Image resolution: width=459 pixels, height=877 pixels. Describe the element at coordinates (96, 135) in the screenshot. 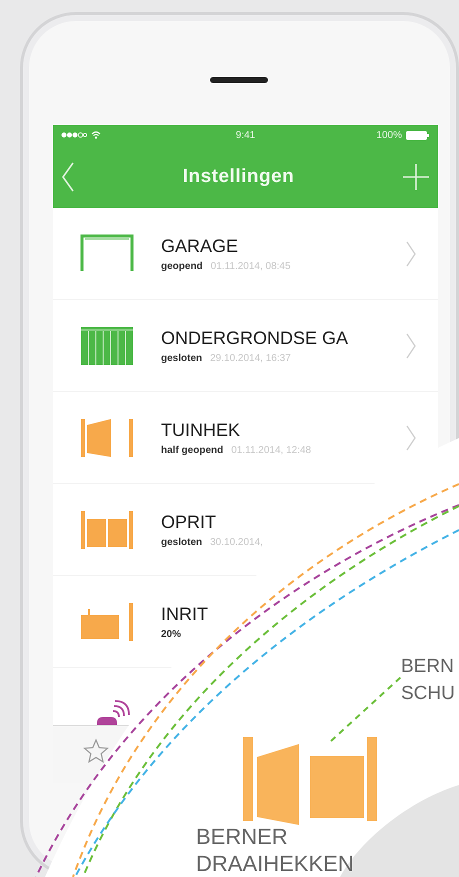

I see `wifi-icon` at that location.